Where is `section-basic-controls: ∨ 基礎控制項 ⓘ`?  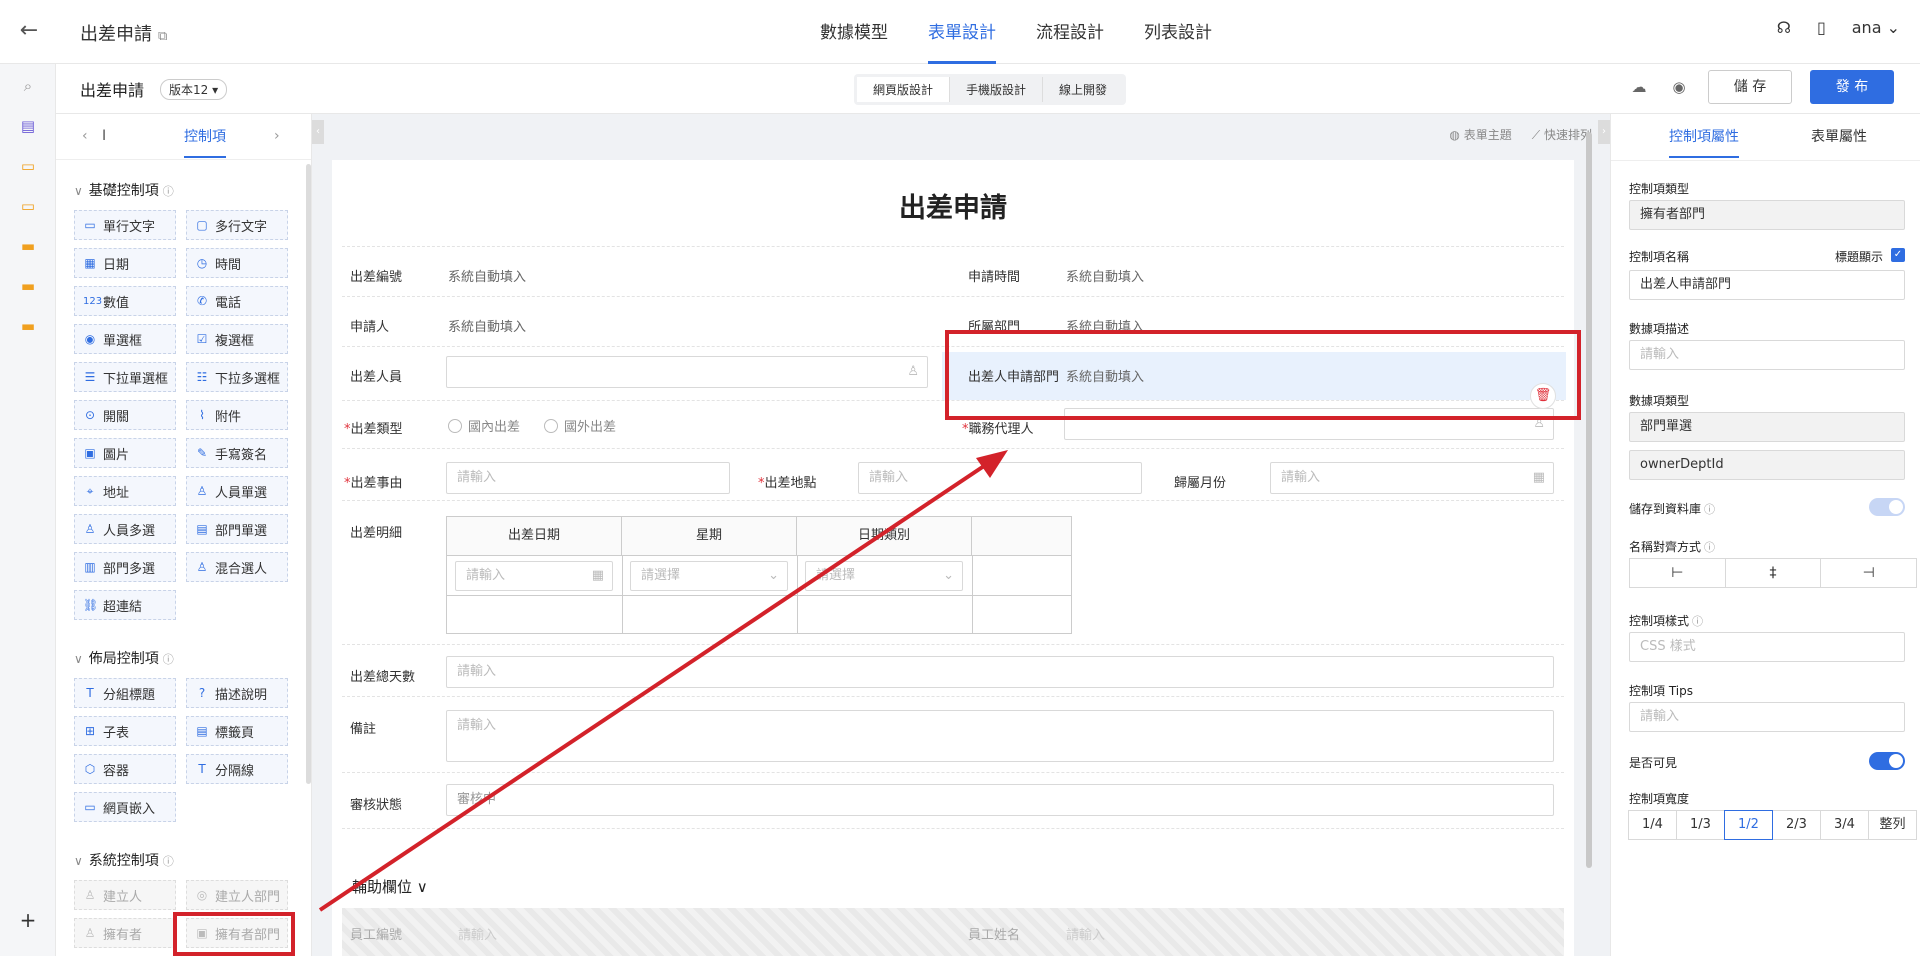 section-basic-controls: ∨ 基礎控制項 ⓘ is located at coordinates (124, 190).